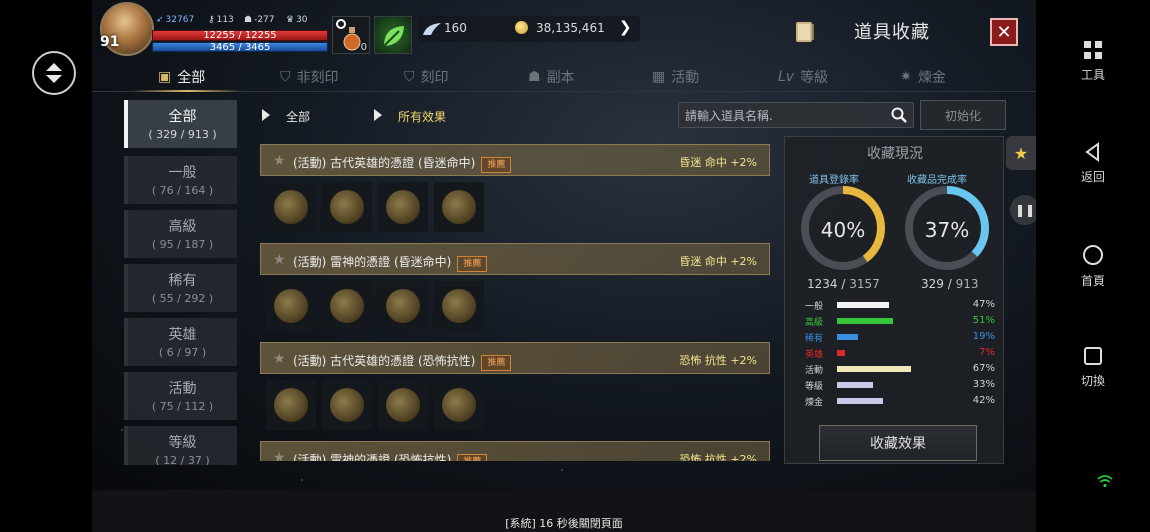 This screenshot has height=532, width=1150. I want to click on tab-all: ▣ 全部, so click(181, 77).